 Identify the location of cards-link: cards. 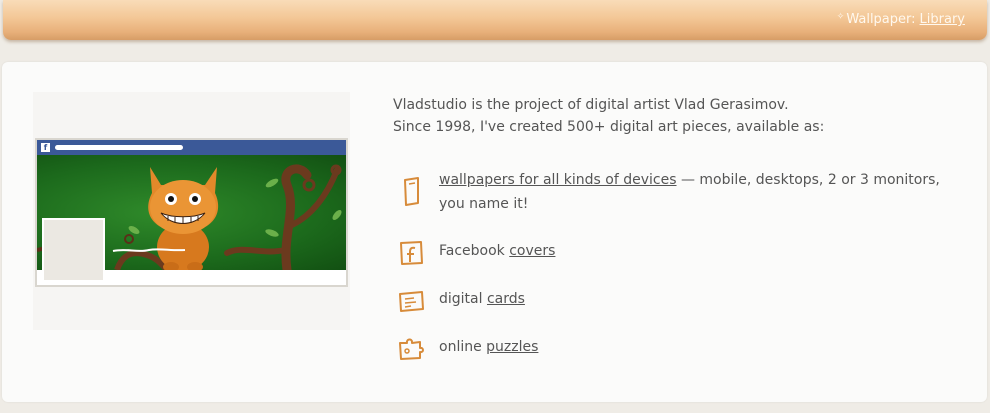
(506, 299).